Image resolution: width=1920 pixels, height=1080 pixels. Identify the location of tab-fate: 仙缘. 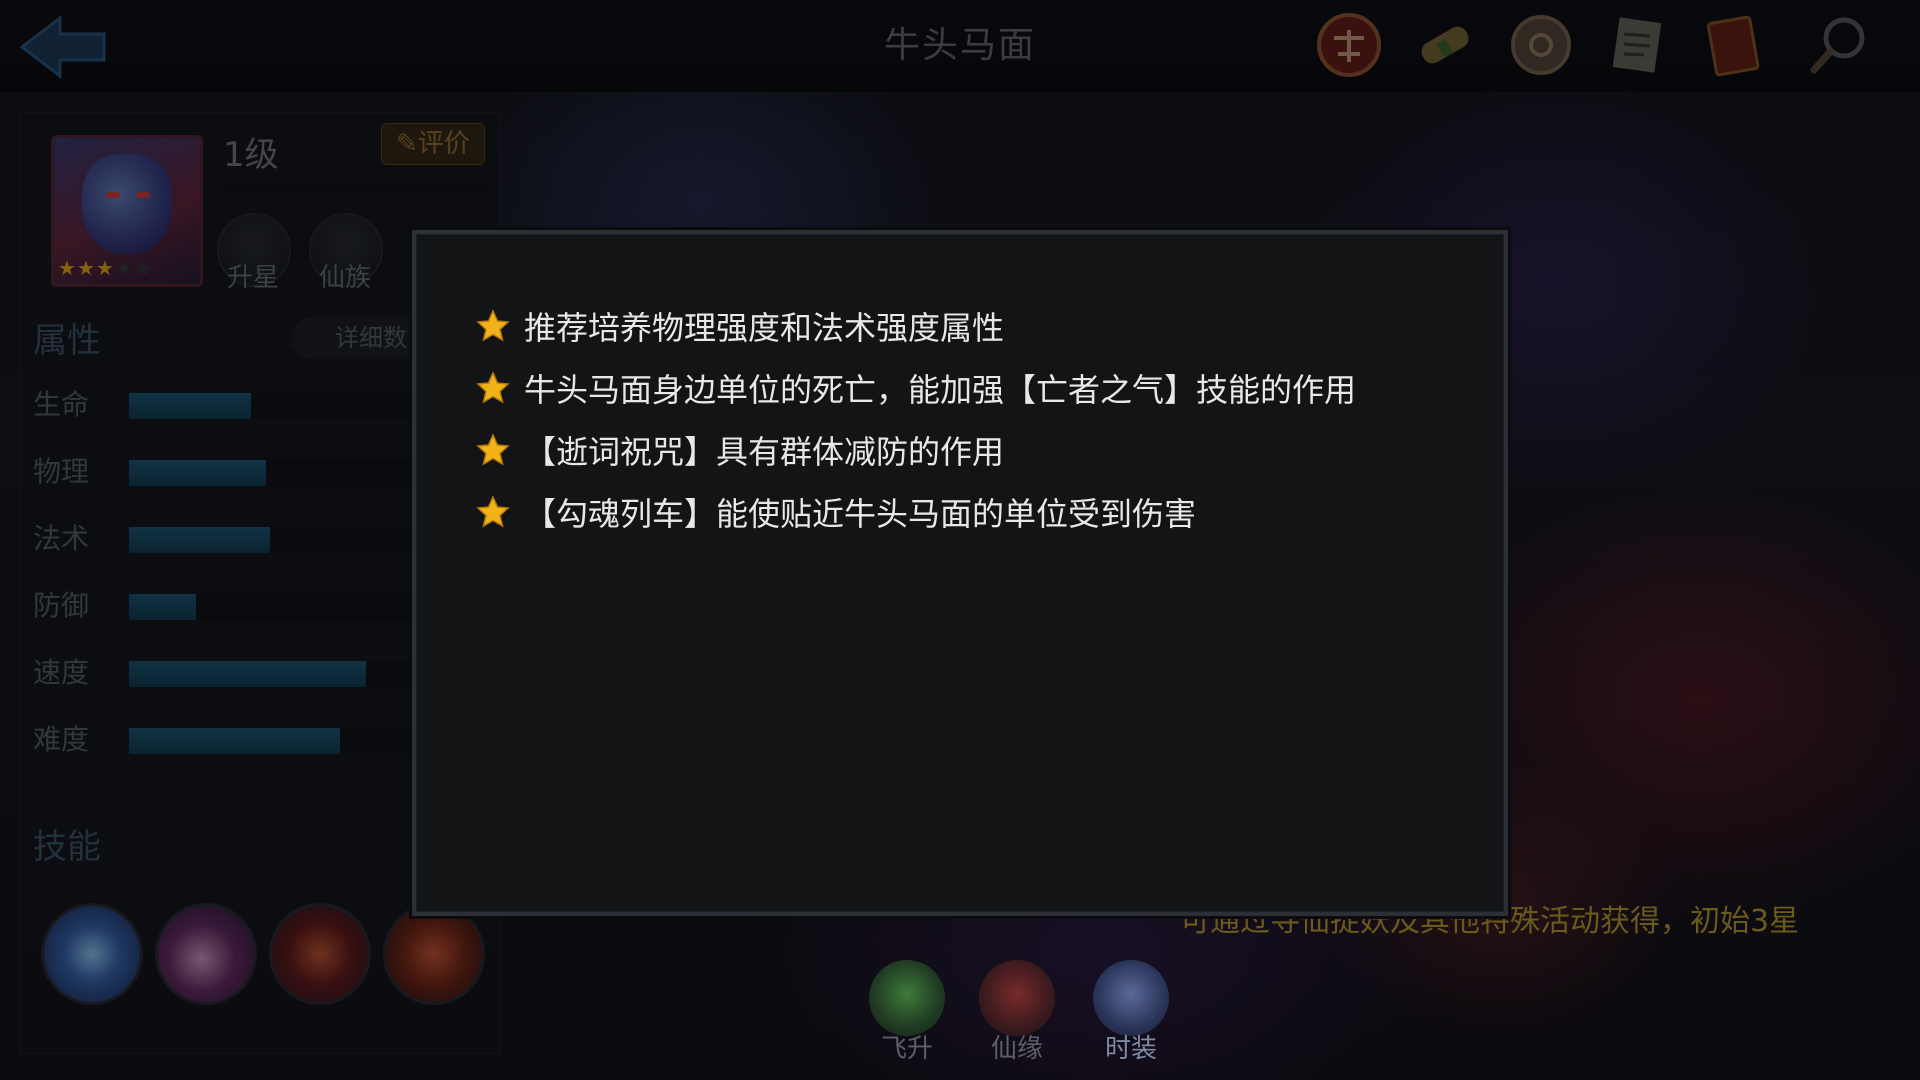
(1017, 1015).